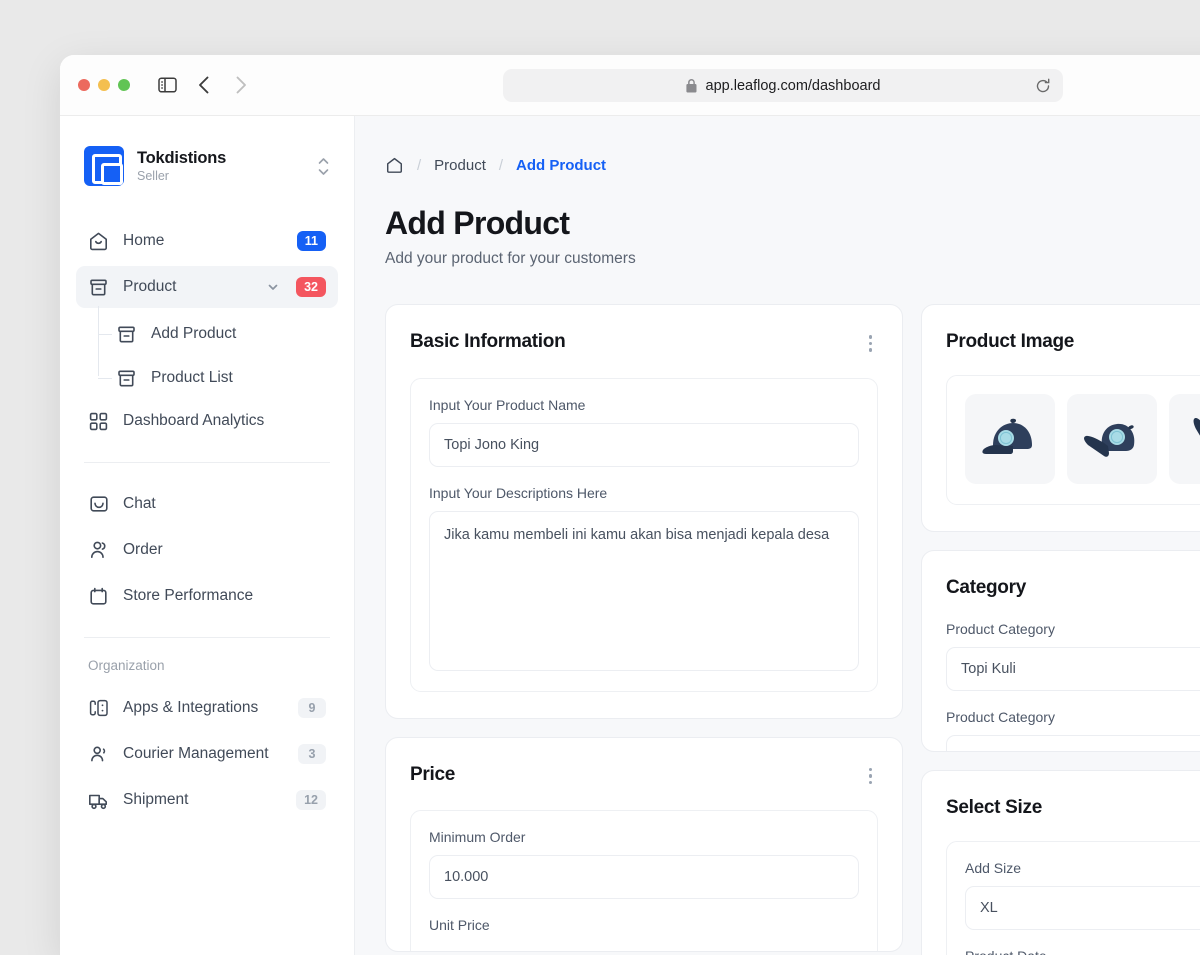 The height and width of the screenshot is (955, 1200). I want to click on product-subnav: Add Product Product List, so click(207, 353).